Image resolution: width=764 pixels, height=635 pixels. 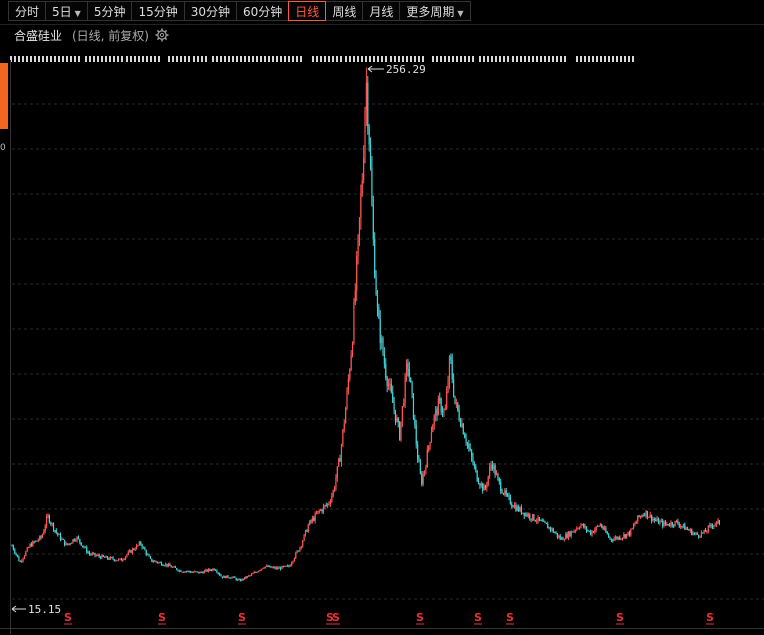 I want to click on annotation-min: 15.15, so click(x=44, y=609).